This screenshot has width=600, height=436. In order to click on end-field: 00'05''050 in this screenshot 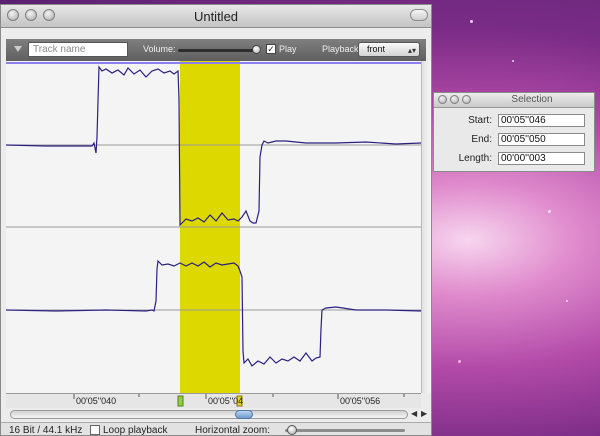, I will do `click(541, 139)`.